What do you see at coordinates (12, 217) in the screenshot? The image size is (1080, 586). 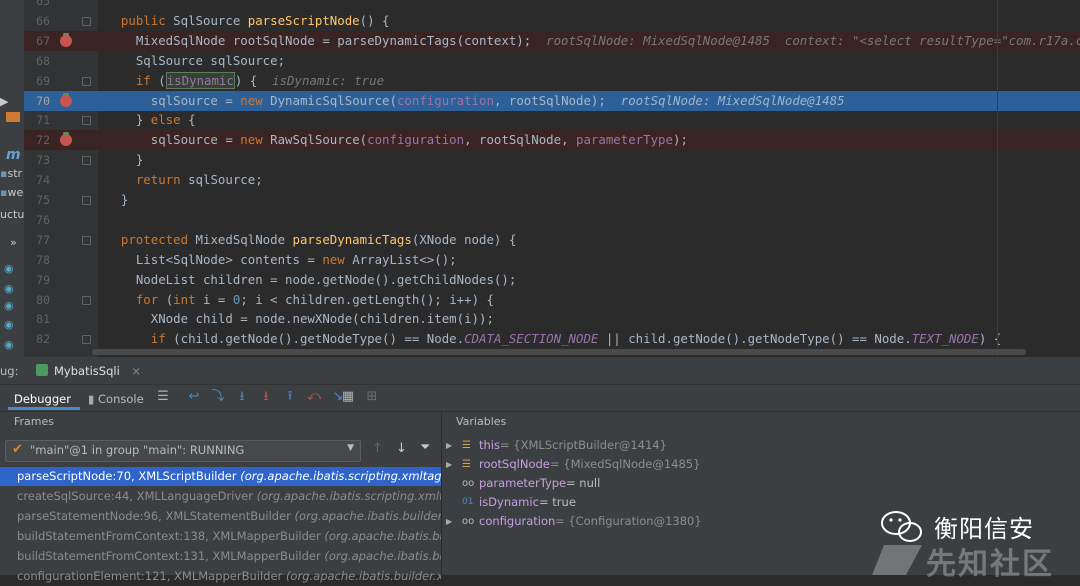 I see `strip-label-structure: uctur` at bounding box center [12, 217].